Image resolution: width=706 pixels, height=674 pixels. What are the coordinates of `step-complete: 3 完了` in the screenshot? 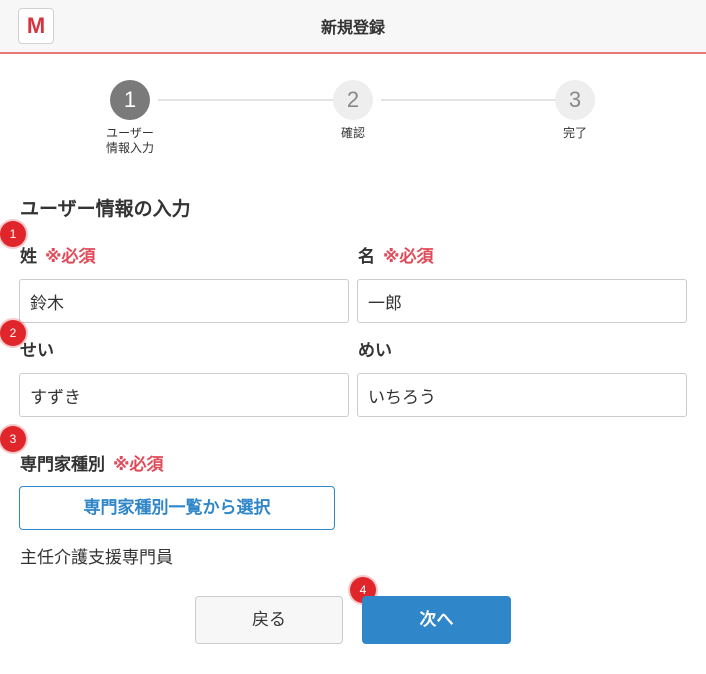 It's located at (575, 110).